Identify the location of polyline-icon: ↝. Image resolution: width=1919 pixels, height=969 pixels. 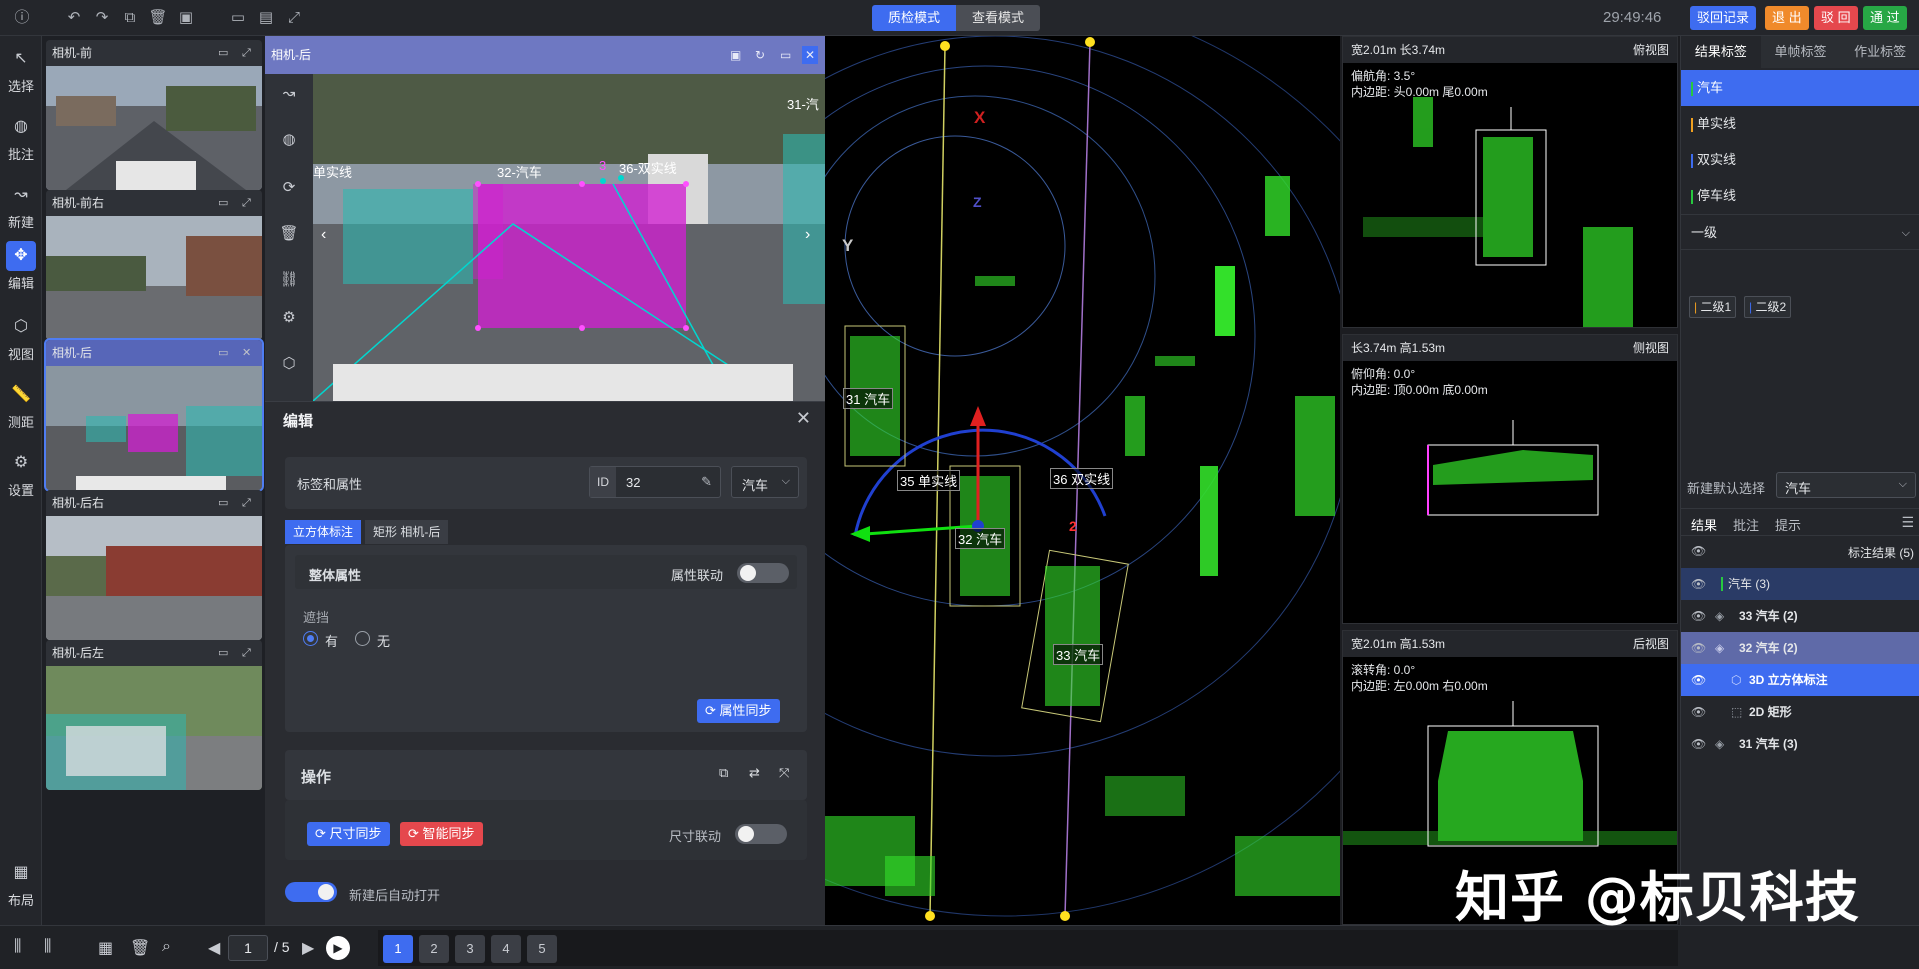
(289, 93).